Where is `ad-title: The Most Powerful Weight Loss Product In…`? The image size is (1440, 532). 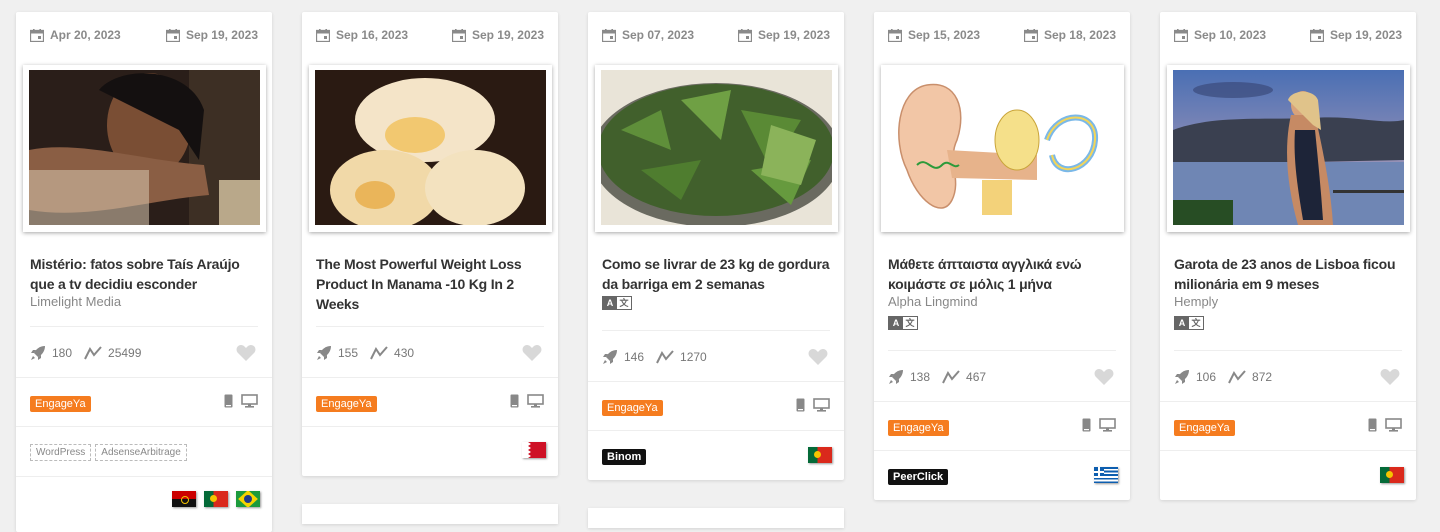 ad-title: The Most Powerful Weight Loss Product In… is located at coordinates (432, 284).